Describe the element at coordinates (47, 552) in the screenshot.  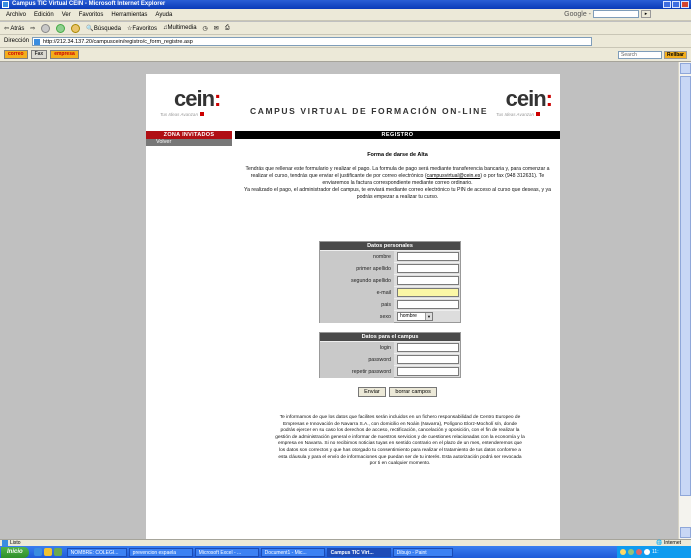
I see `desktop-quicklaunch-icon` at that location.